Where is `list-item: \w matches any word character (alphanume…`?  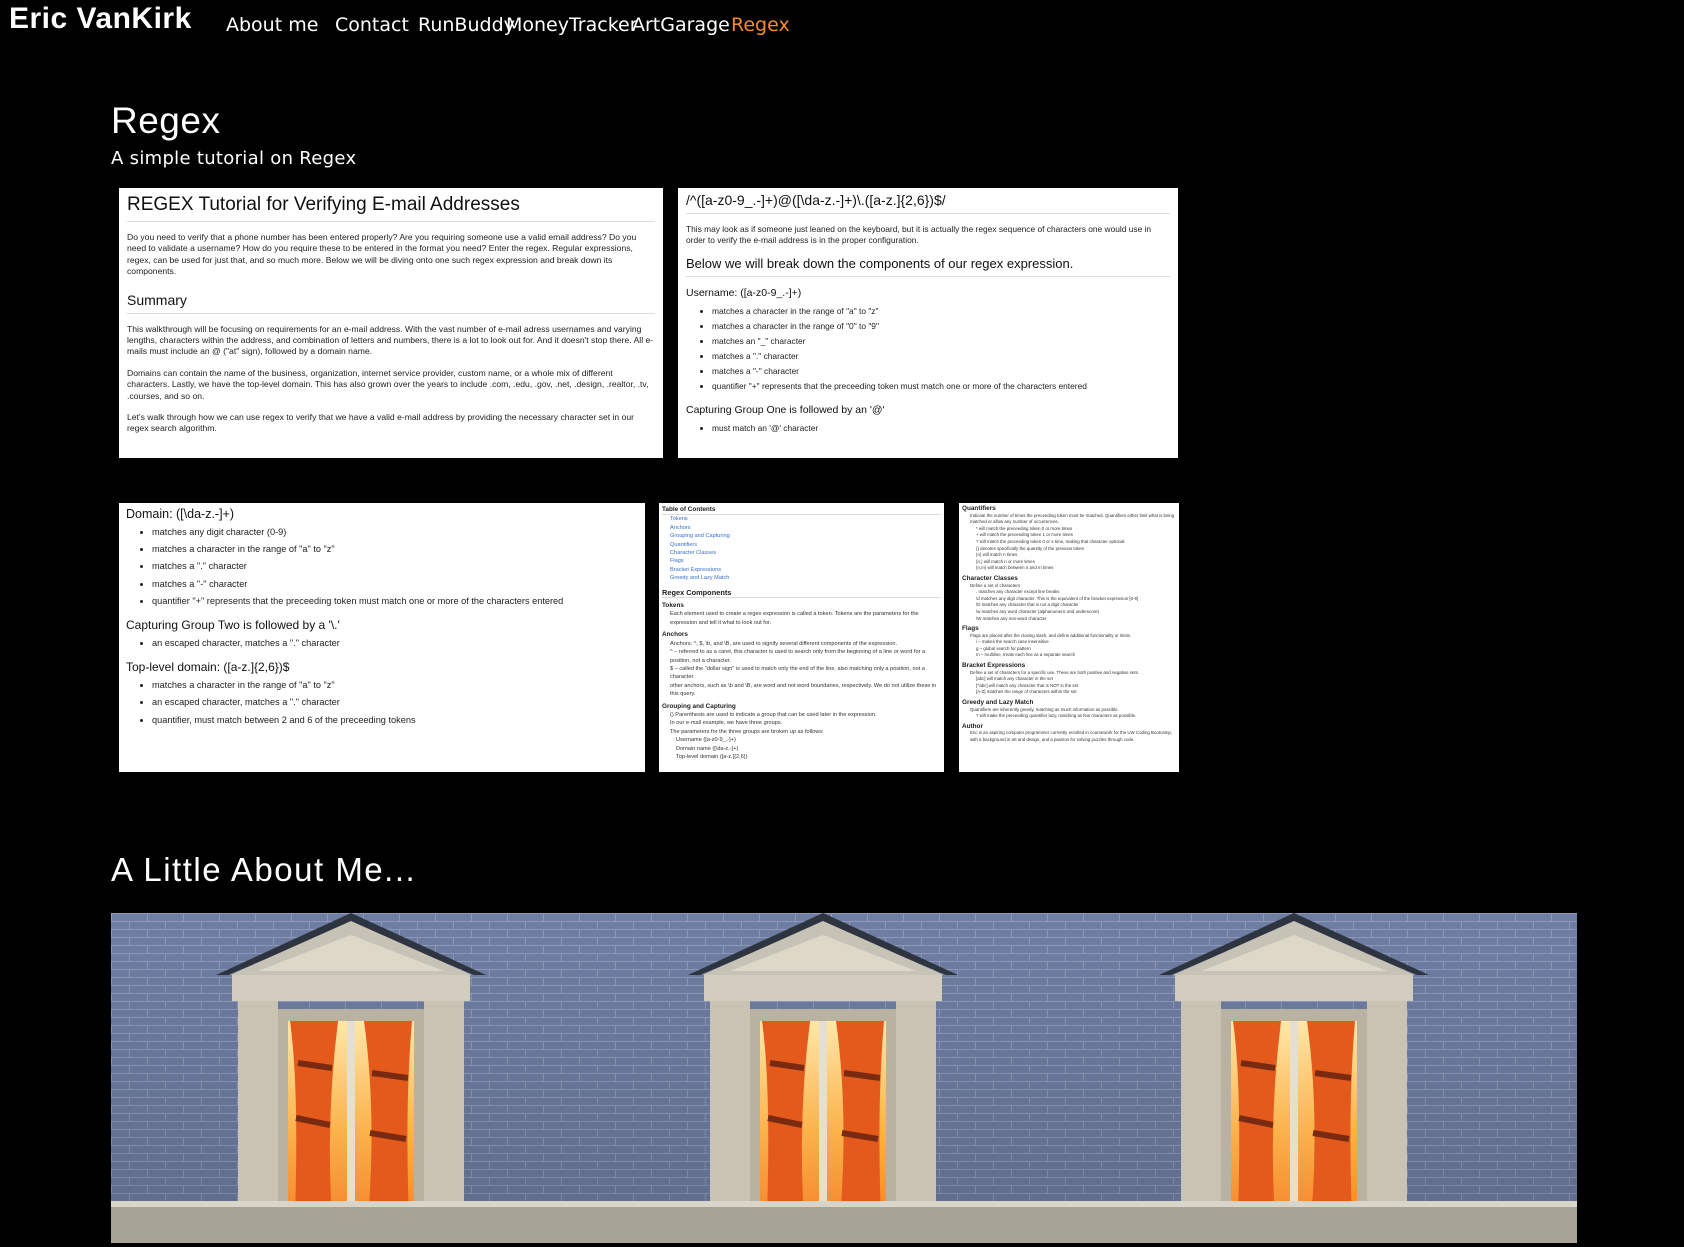 list-item: \w matches any word character (alphanume… is located at coordinates (1037, 611).